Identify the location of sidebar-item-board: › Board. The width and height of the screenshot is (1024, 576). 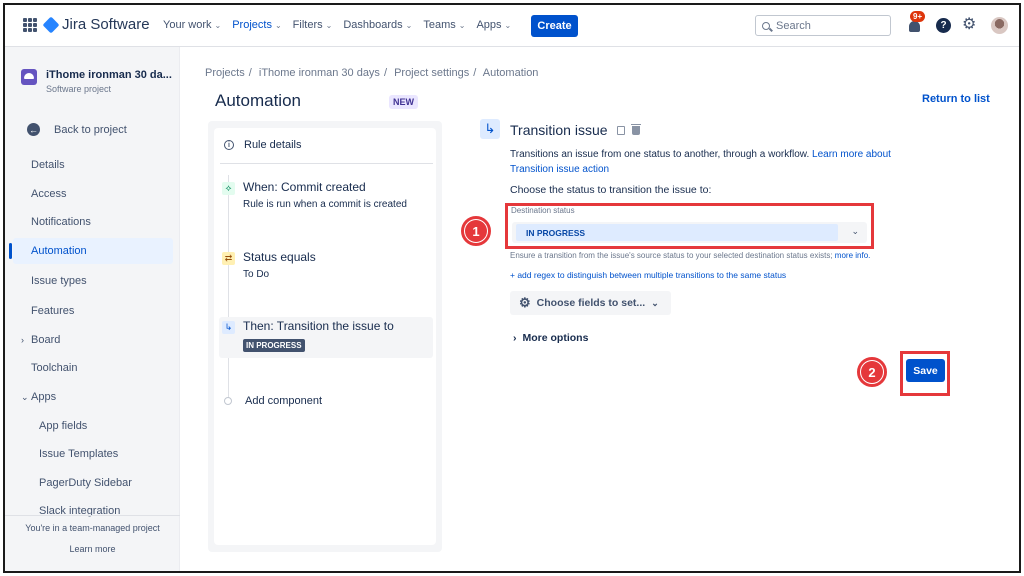
(93, 340).